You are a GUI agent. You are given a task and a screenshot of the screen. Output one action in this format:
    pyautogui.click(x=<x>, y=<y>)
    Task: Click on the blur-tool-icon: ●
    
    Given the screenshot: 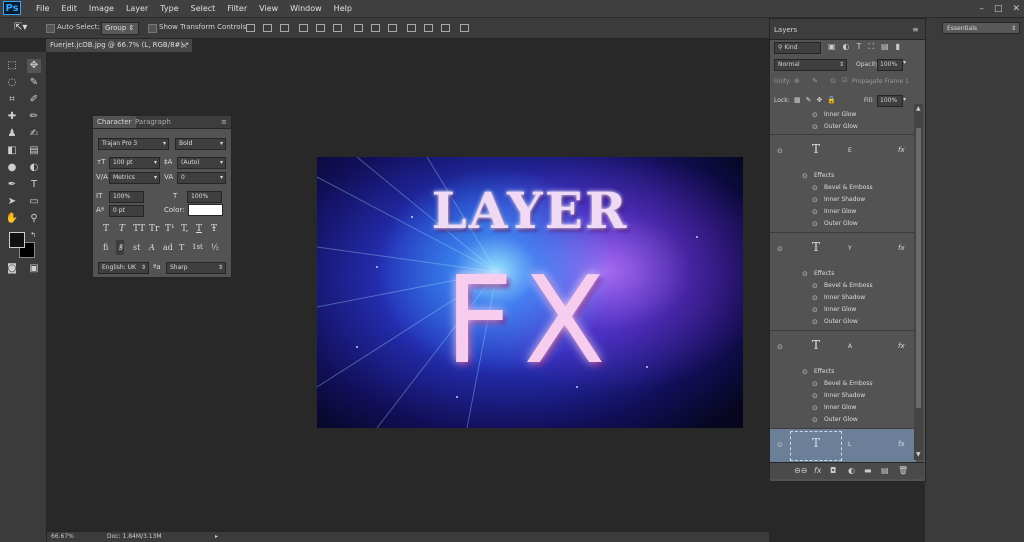 What is the action you would take?
    pyautogui.click(x=12, y=168)
    